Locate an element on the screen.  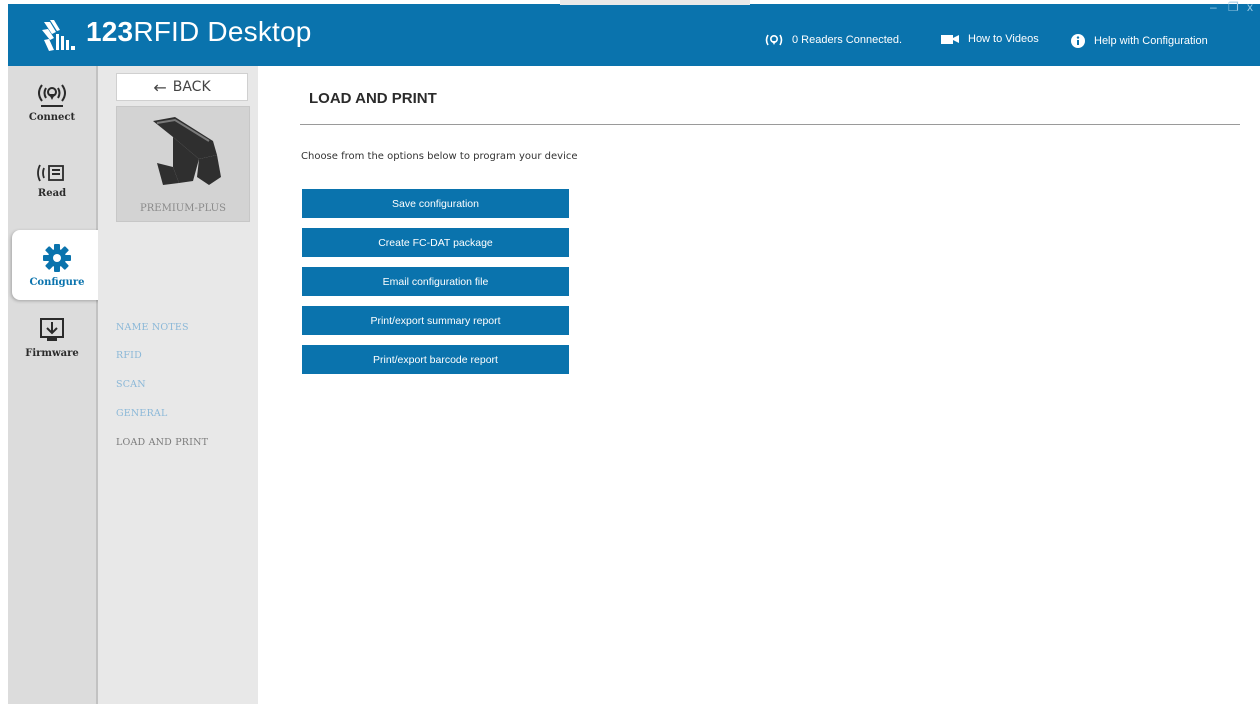
window-title-tab is located at coordinates (655, 2).